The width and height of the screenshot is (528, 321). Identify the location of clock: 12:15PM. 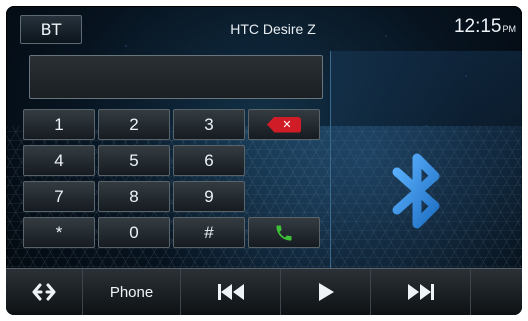
(485, 27).